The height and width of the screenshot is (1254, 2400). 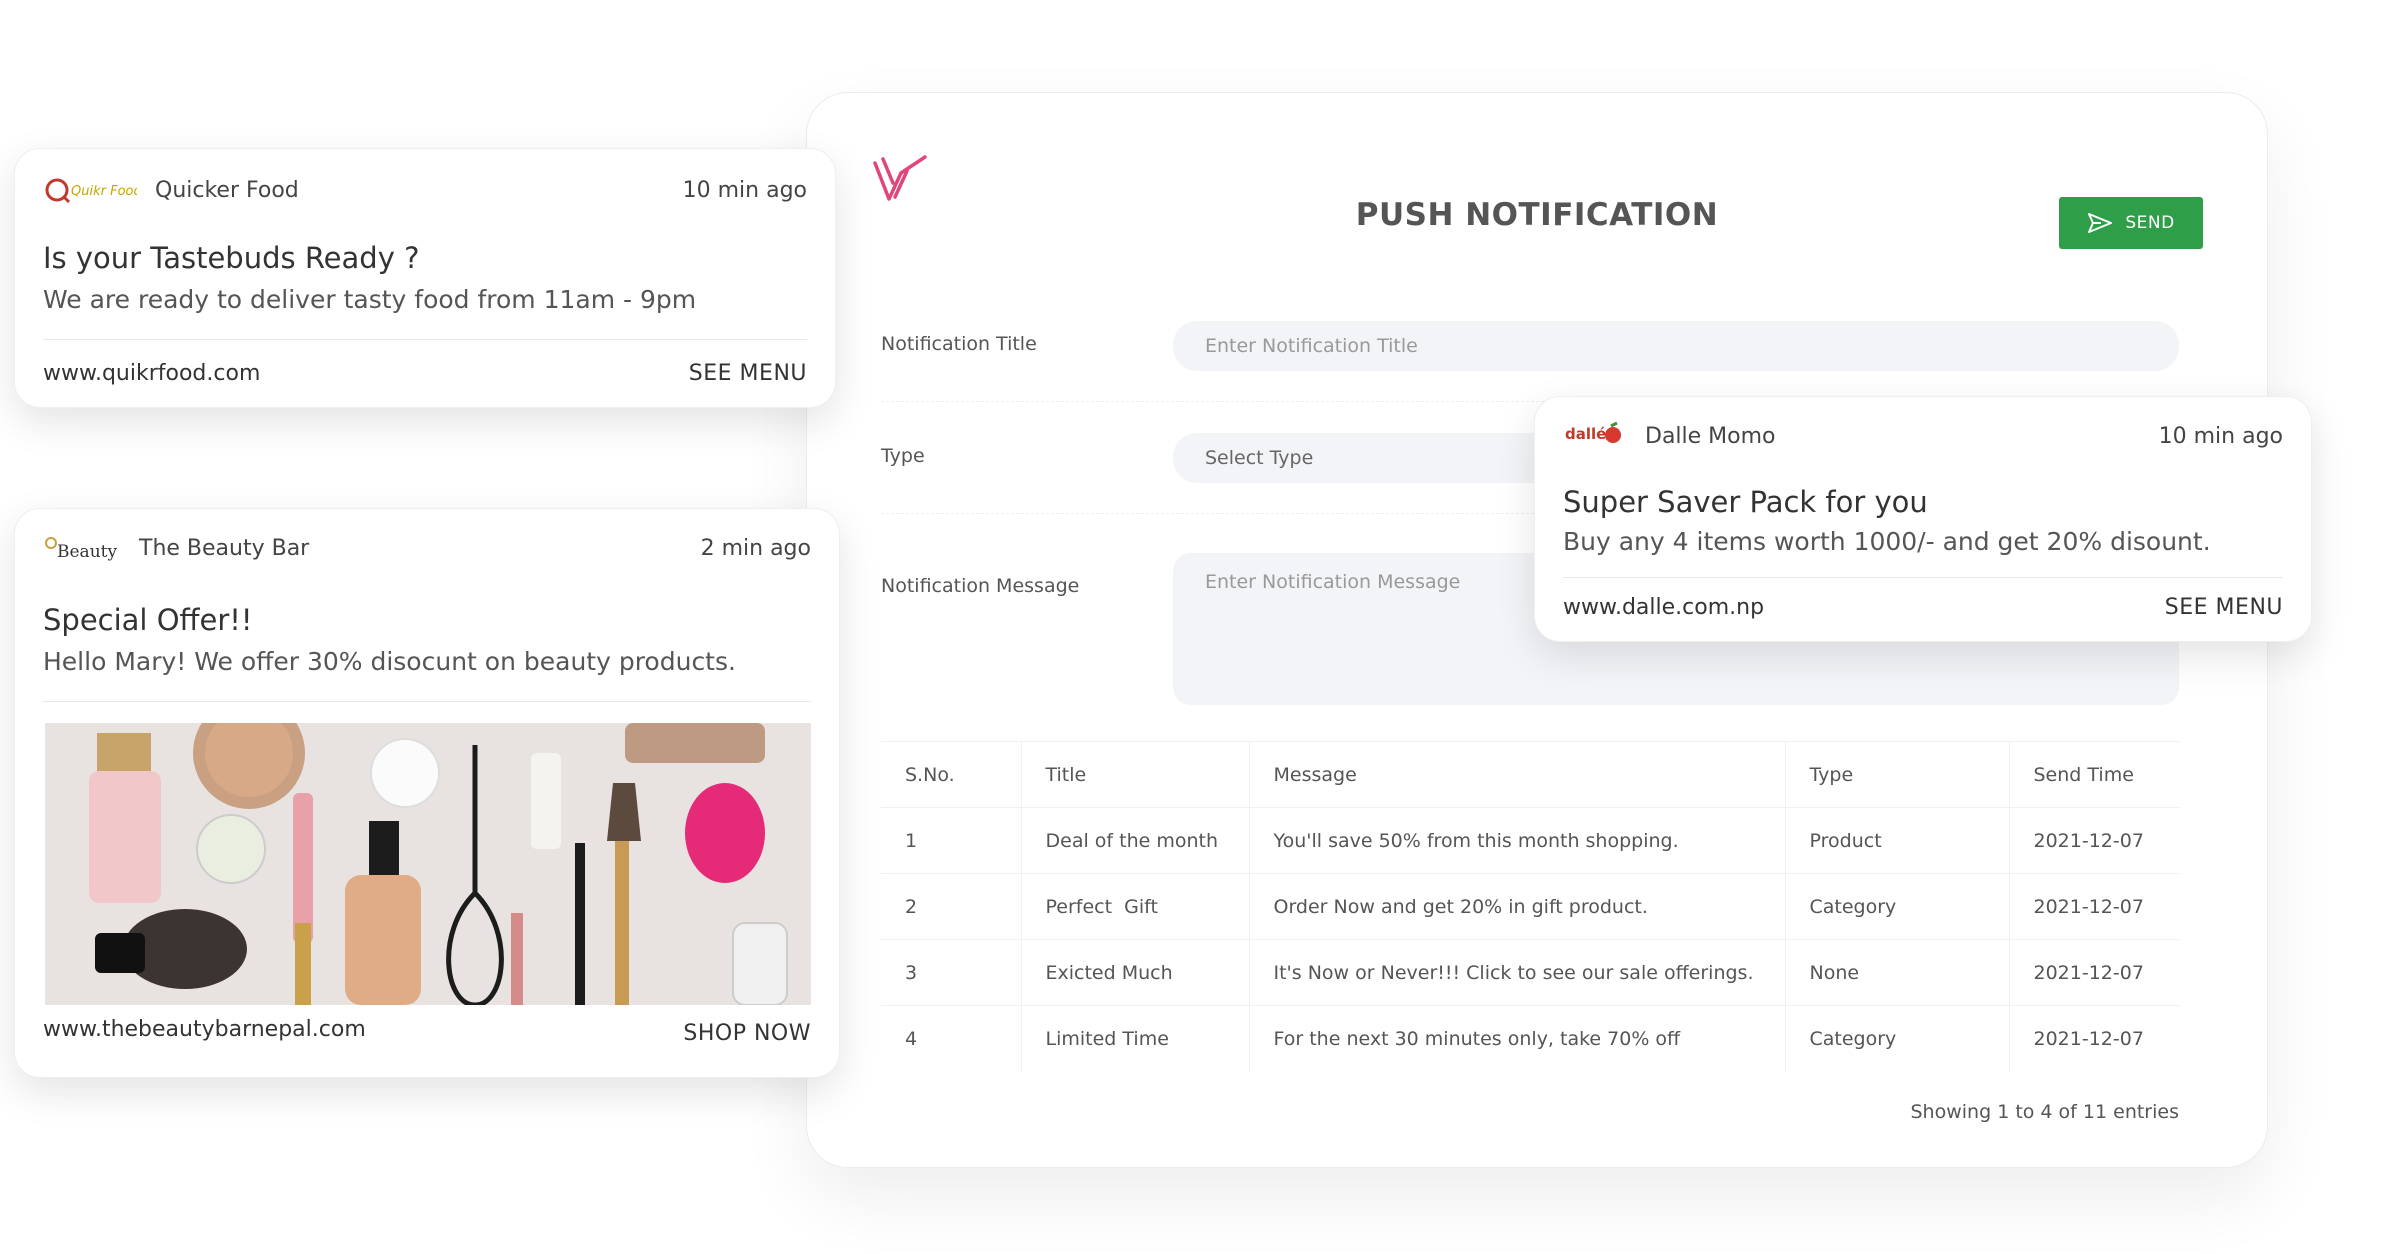 I want to click on notification-title-label: Notification Title, so click(x=959, y=344).